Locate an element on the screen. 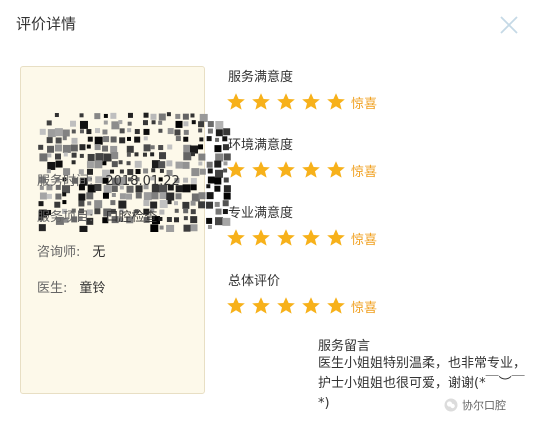  doctor-value: 童铃 is located at coordinates (92, 288).